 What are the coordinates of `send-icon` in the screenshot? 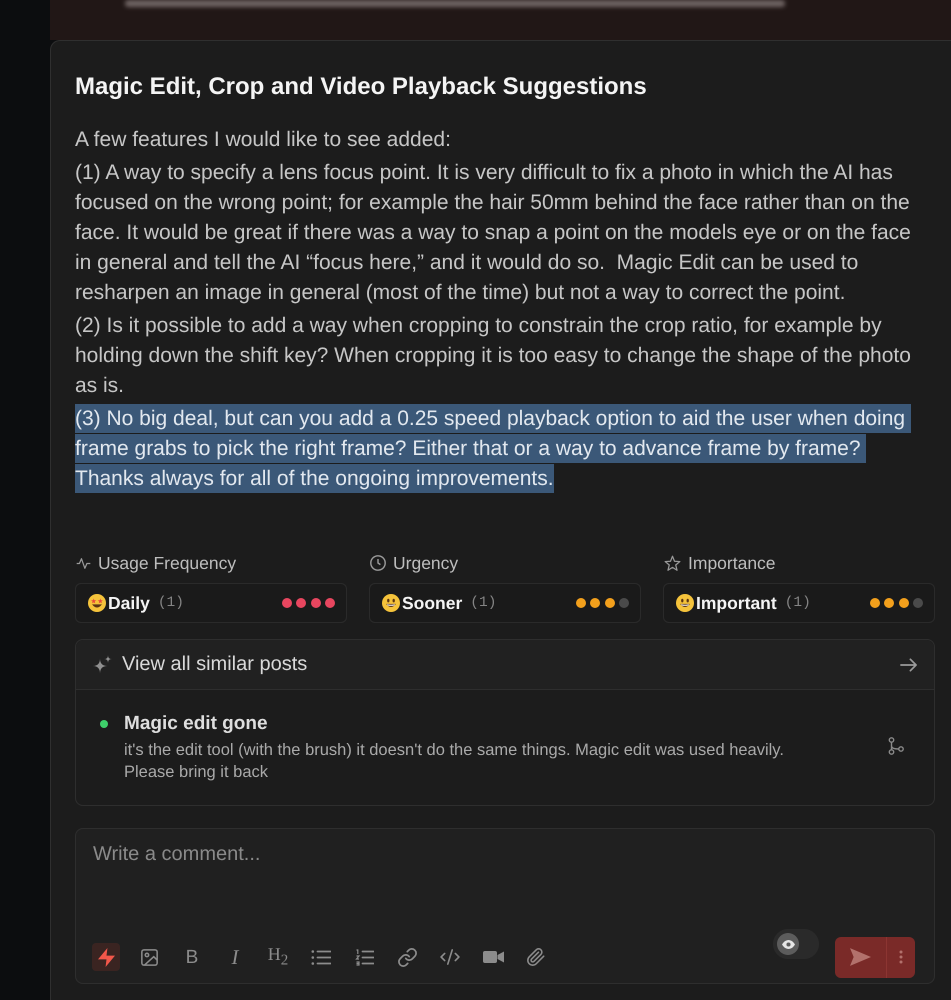 It's located at (860, 957).